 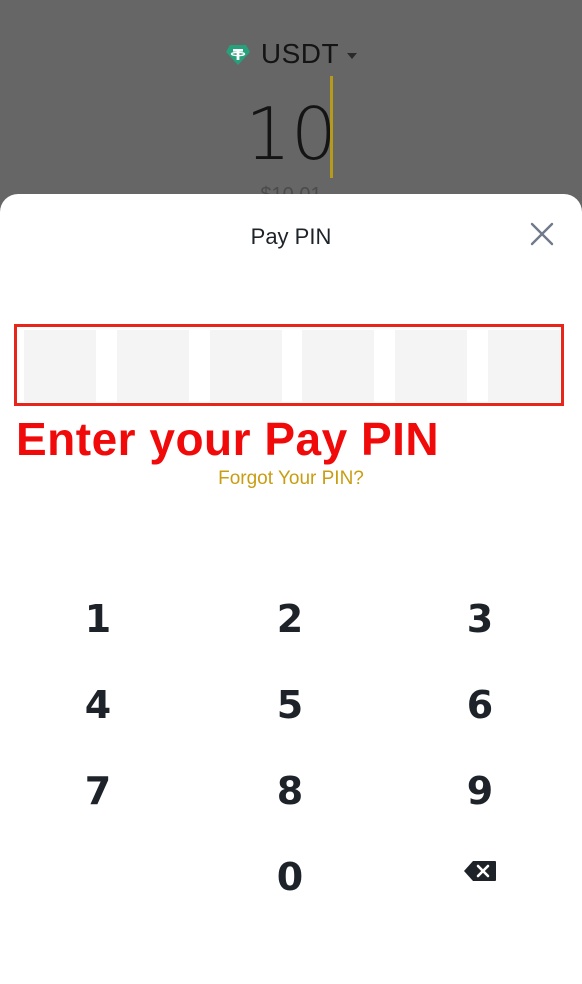 I want to click on amount-display: 10, so click(x=291, y=134).